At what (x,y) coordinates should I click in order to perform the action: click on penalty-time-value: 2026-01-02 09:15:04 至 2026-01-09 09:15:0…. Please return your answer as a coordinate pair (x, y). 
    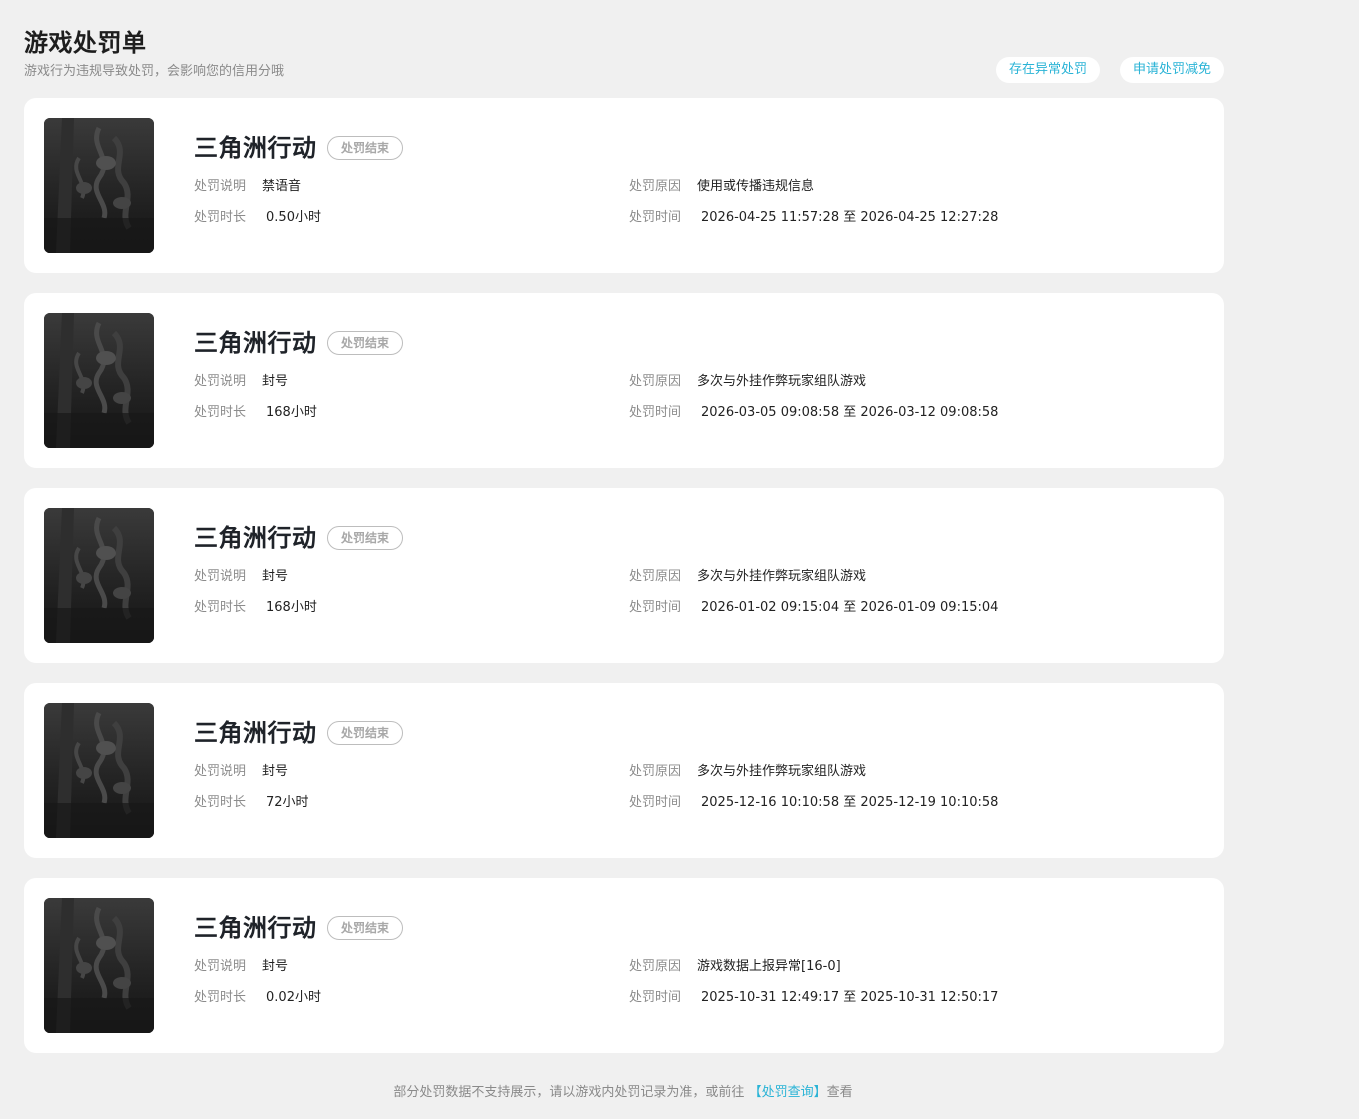
    Looking at the image, I should click on (850, 607).